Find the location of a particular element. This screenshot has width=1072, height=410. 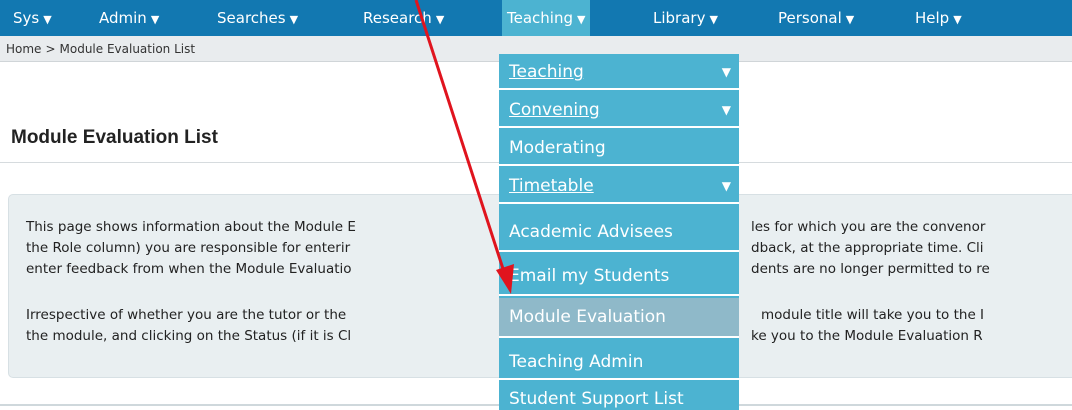

nav-searches: Searches ▼ is located at coordinates (257, 18).